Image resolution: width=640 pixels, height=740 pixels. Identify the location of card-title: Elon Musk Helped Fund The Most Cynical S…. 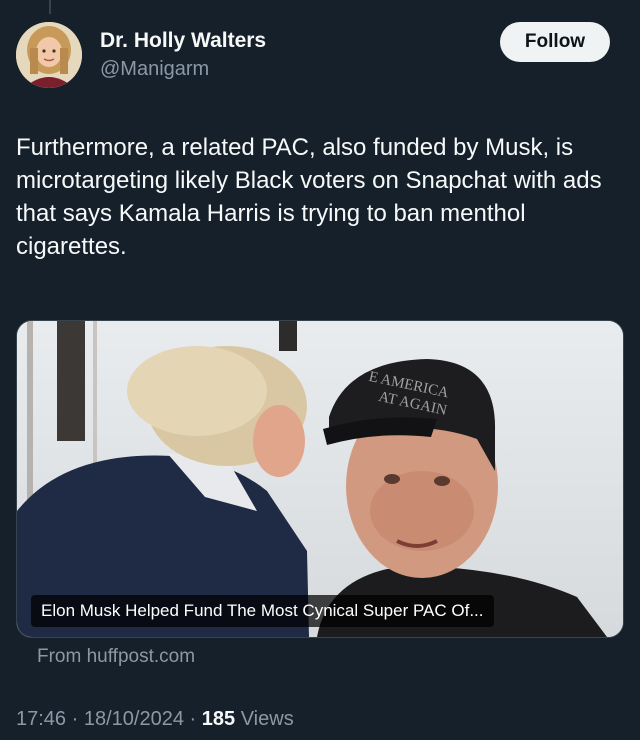
(262, 611).